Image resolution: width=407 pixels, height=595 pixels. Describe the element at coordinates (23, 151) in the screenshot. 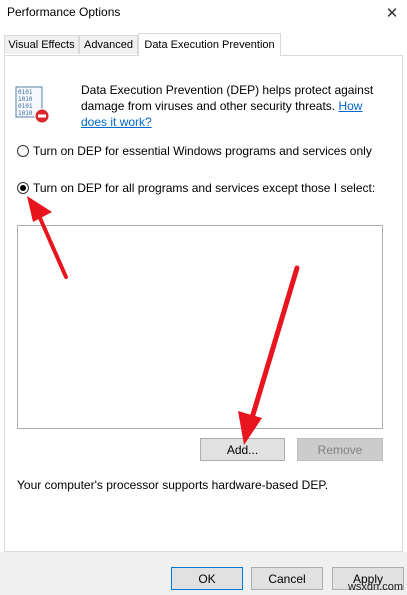

I see `radio-essential` at that location.